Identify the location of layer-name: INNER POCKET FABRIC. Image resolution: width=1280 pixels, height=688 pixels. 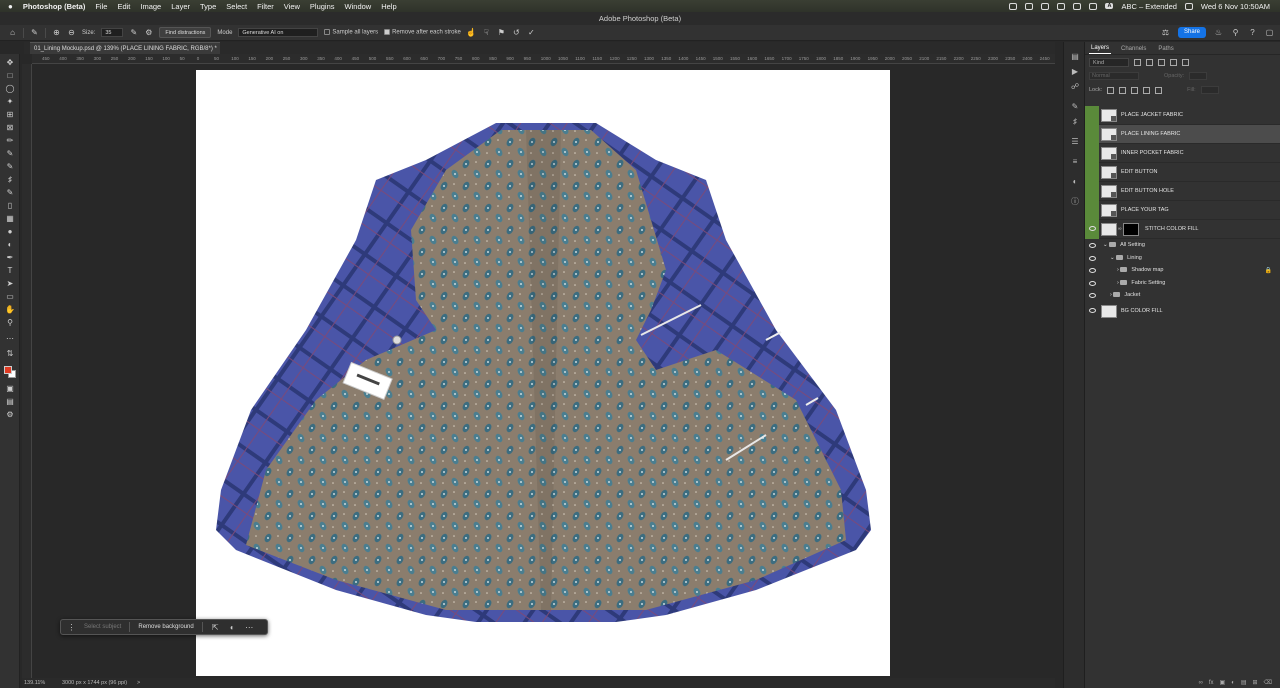
(1152, 153).